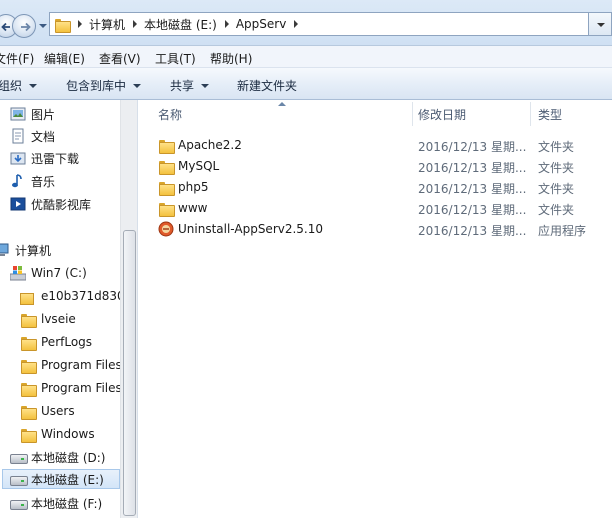 Image resolution: width=612 pixels, height=518 pixels. I want to click on pictures-icon, so click(18, 114).